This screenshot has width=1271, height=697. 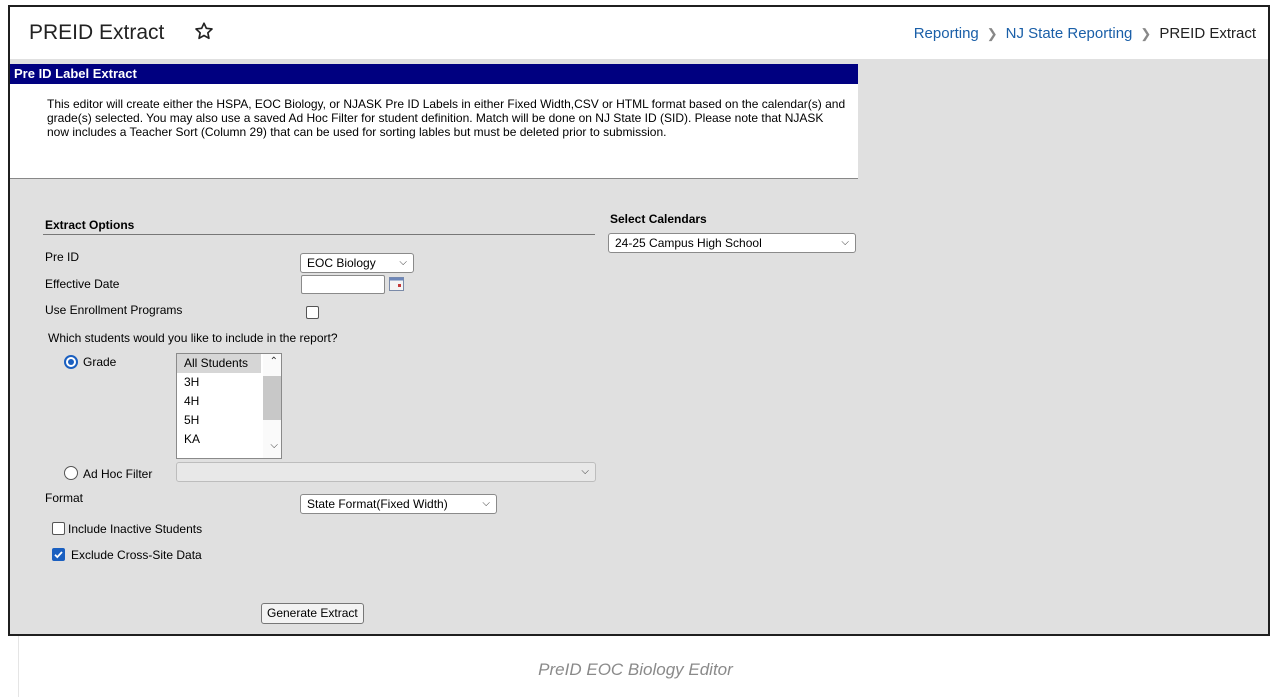 I want to click on include-inactive-label: Include Inactive Students, so click(x=135, y=529).